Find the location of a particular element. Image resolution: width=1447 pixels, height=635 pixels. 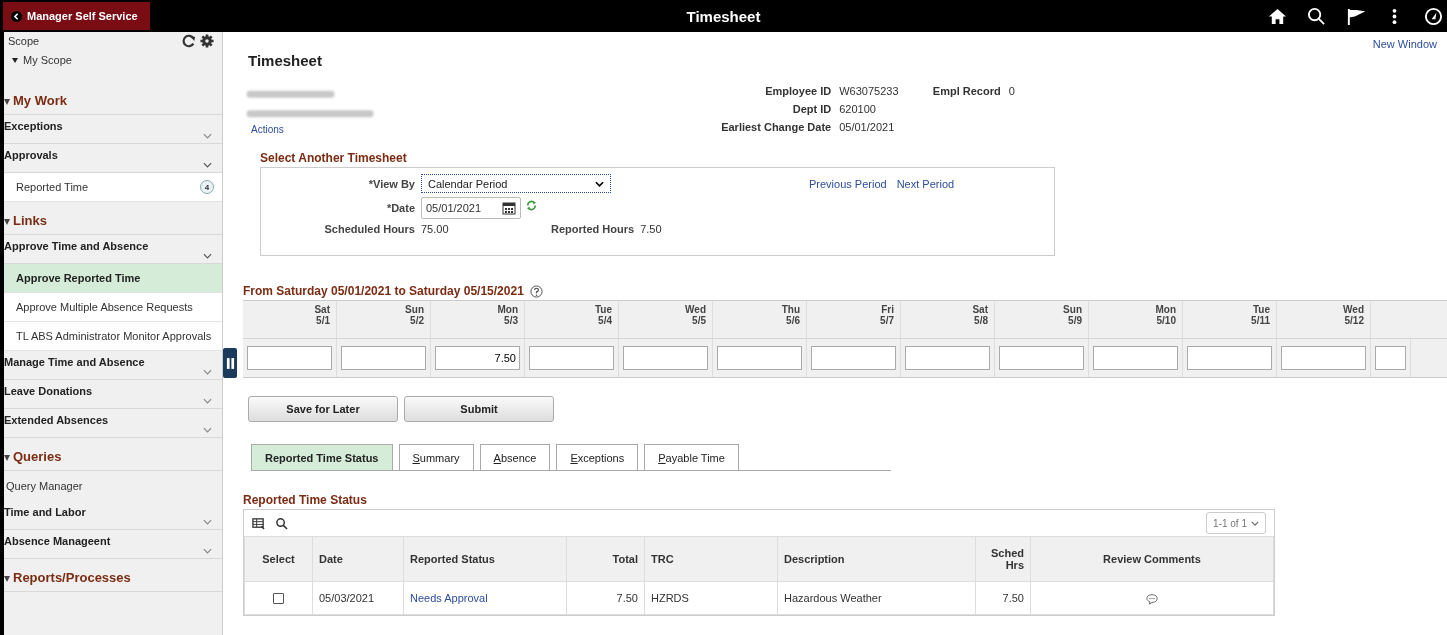

sidebar-group: Extended Absences is located at coordinates (113, 423).